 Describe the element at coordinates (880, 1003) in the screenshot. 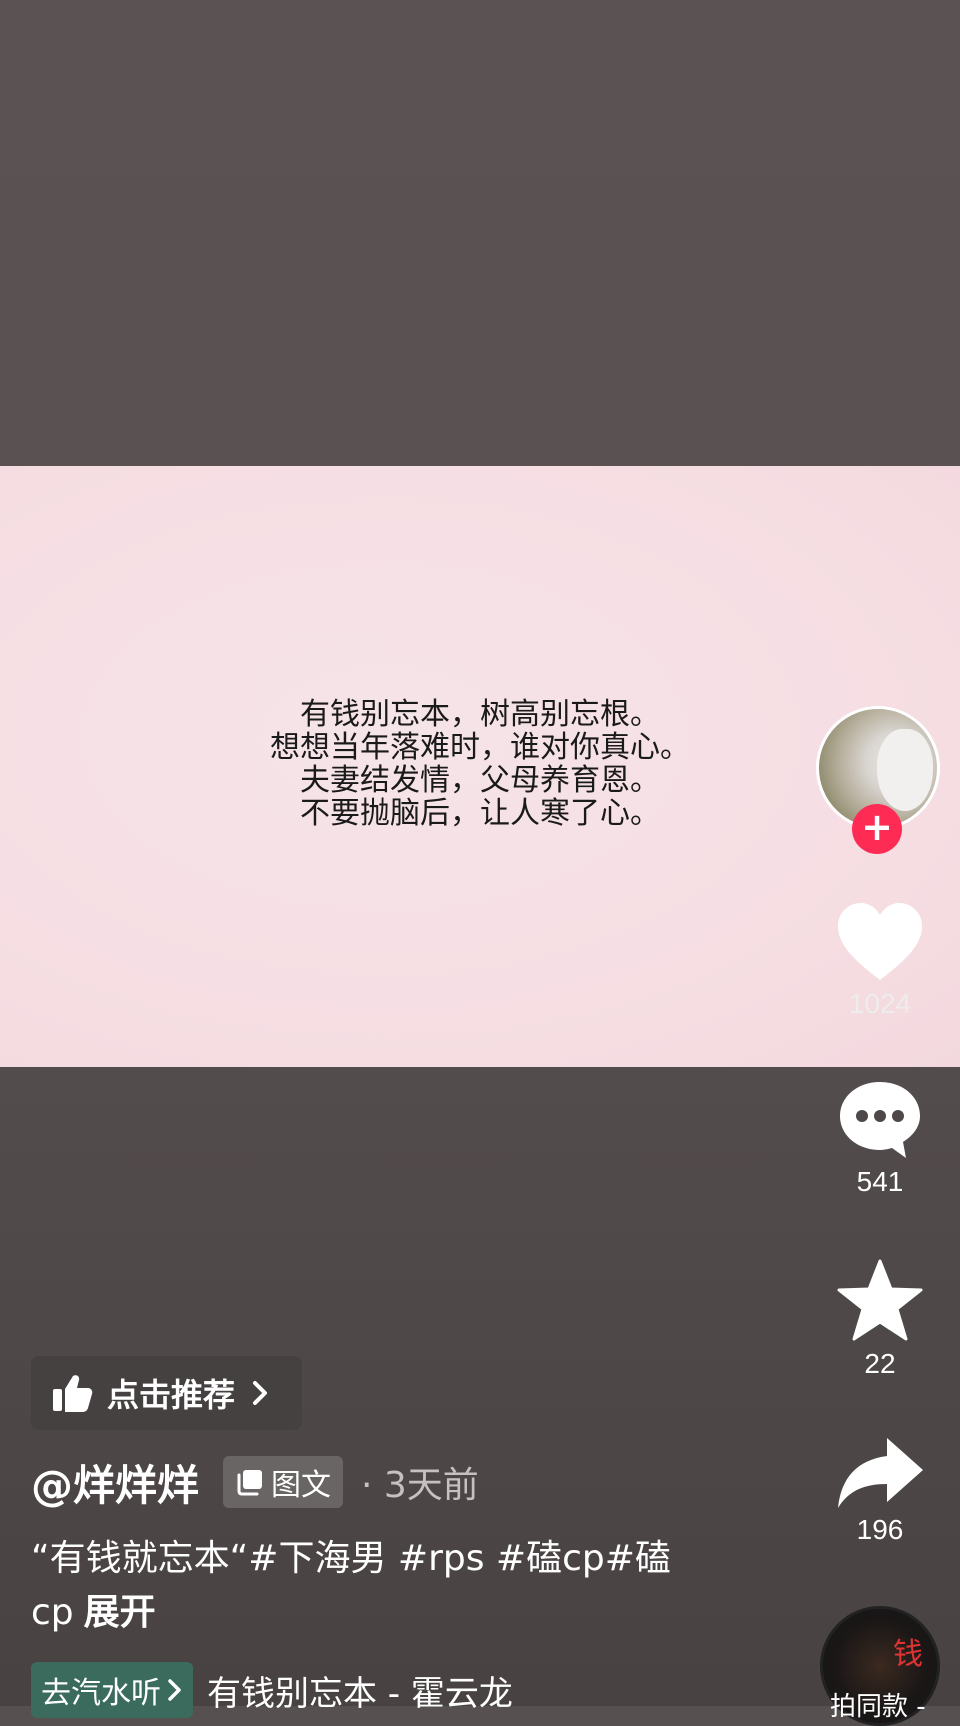

I see `like-count: 1024` at that location.